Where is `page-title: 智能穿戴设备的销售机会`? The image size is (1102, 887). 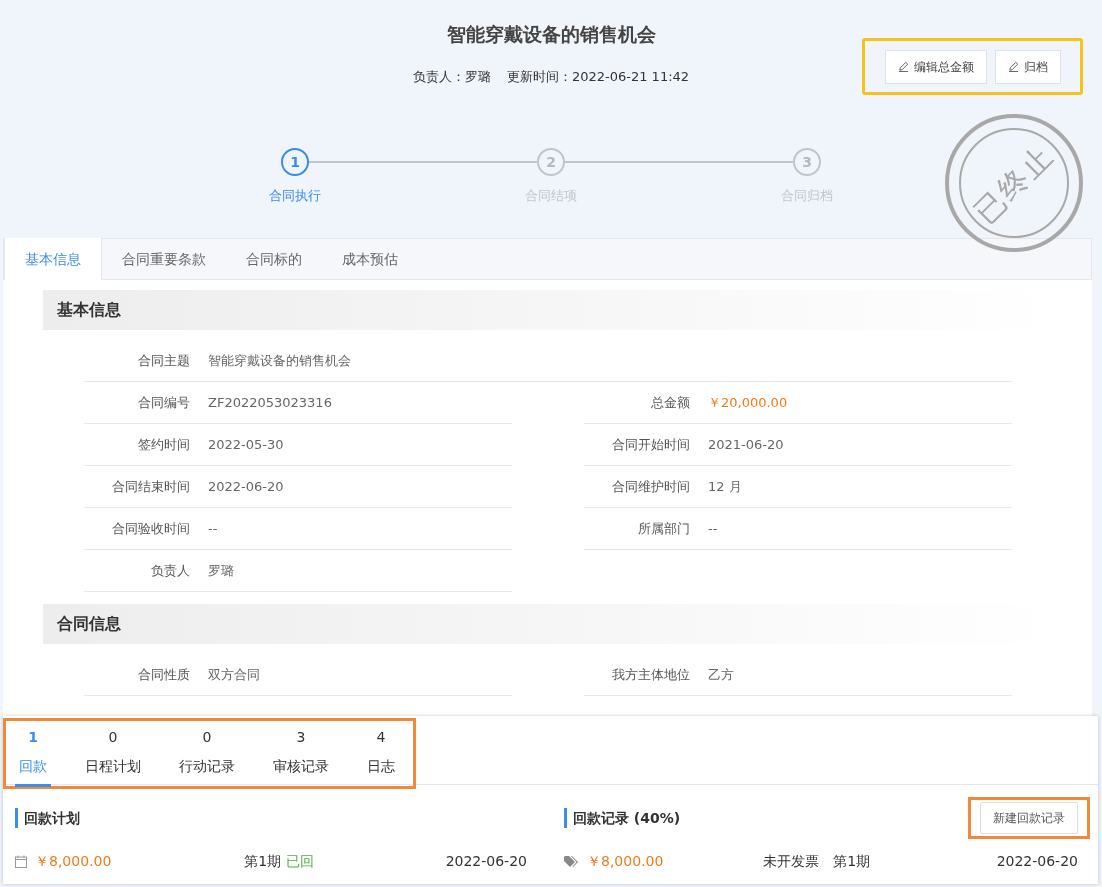 page-title: 智能穿戴设备的销售机会 is located at coordinates (551, 34).